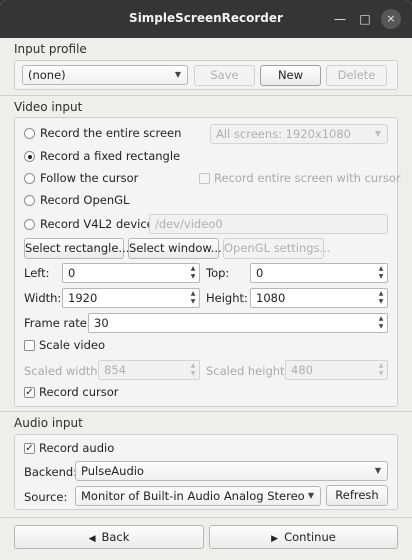 The height and width of the screenshot is (560, 412). What do you see at coordinates (57, 323) in the screenshot?
I see `frame-rate-label: Frame rate:` at bounding box center [57, 323].